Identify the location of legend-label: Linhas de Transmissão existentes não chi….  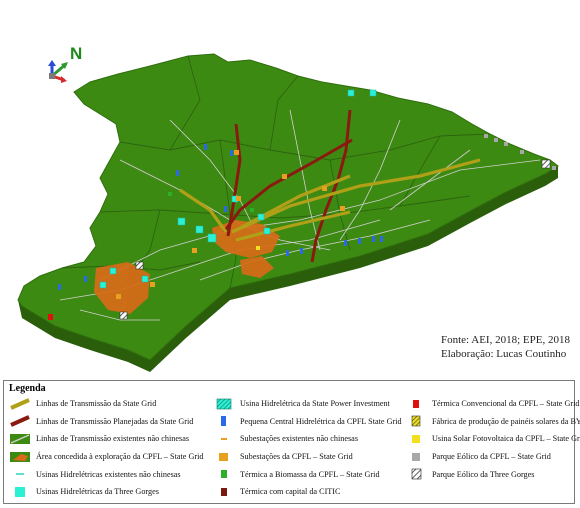
(113, 439).